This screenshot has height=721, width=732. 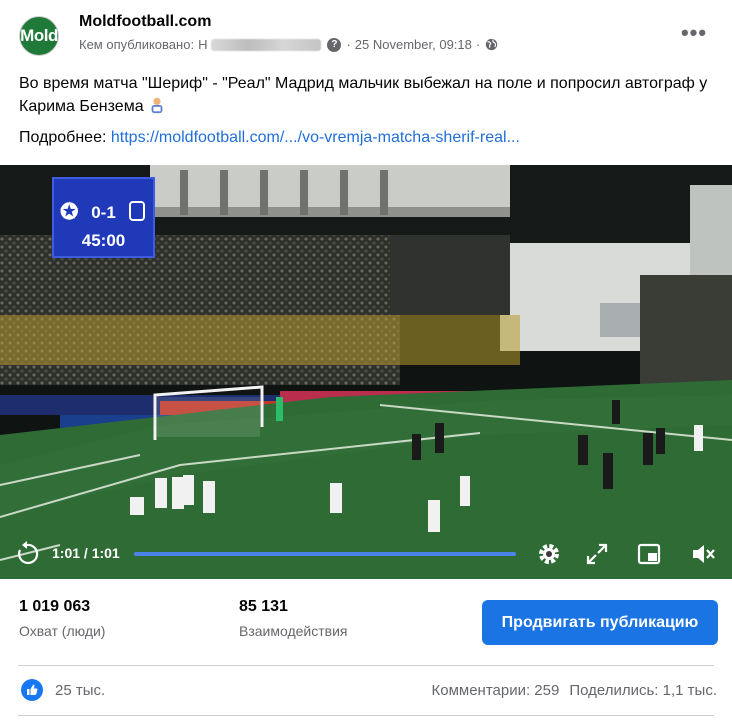 I want to click on away-crest-icon, so click(x=137, y=211).